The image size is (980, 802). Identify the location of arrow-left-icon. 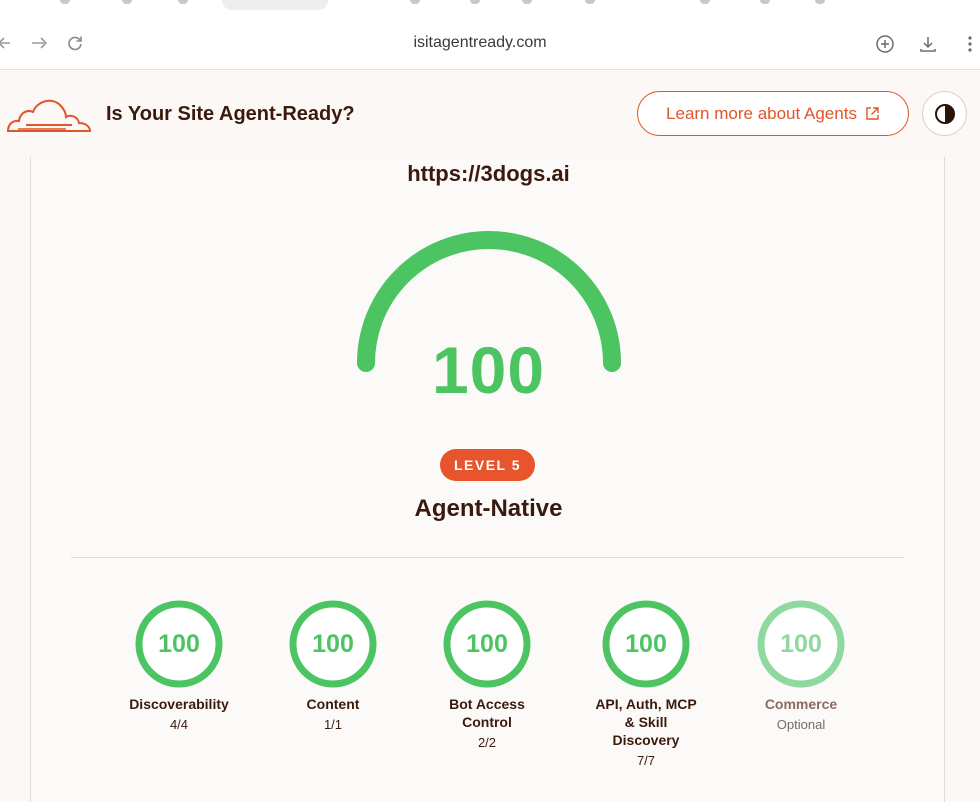
(5, 43).